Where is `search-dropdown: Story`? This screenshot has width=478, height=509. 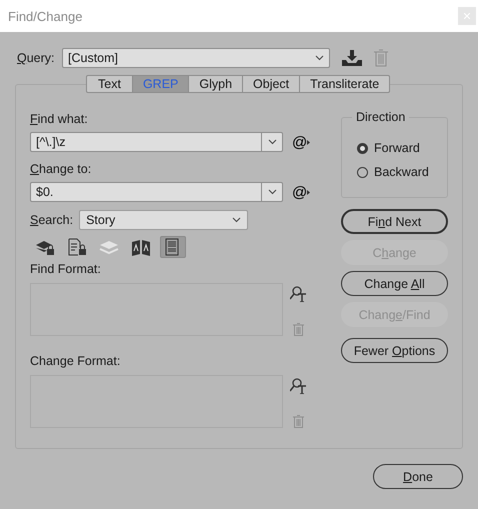 search-dropdown: Story is located at coordinates (163, 220).